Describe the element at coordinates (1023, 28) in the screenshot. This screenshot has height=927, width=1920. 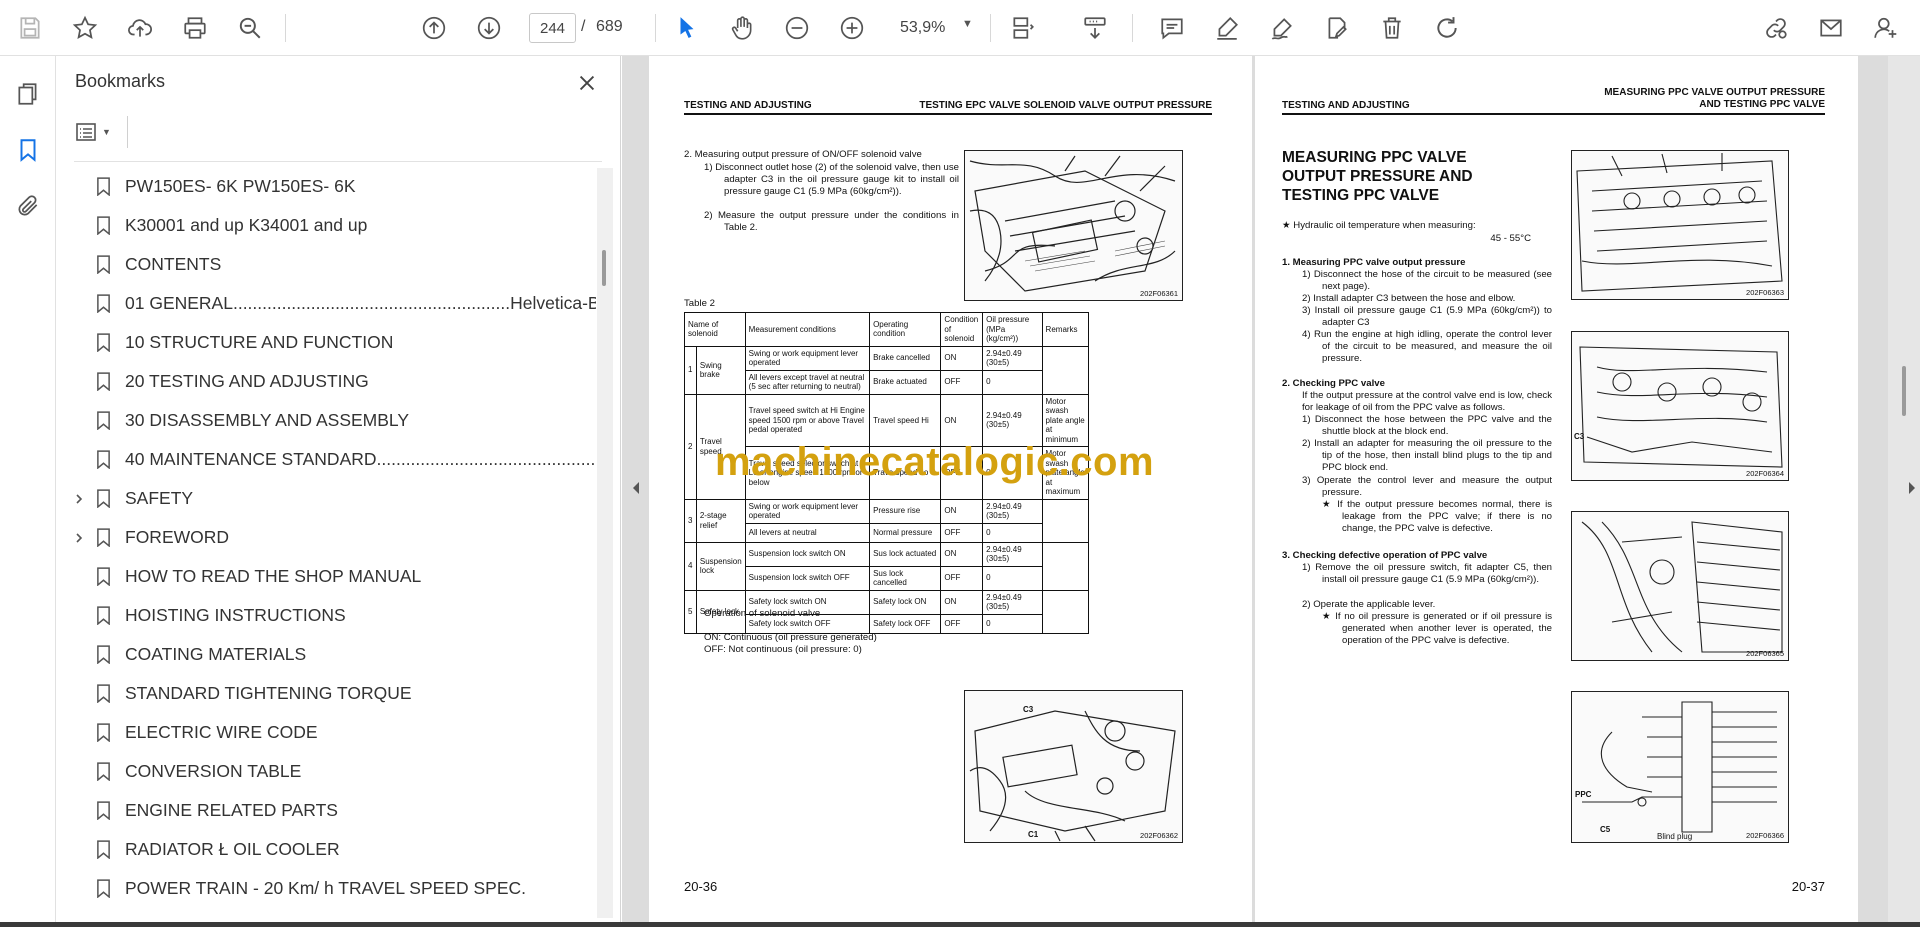
I see `page-fit-icon` at that location.